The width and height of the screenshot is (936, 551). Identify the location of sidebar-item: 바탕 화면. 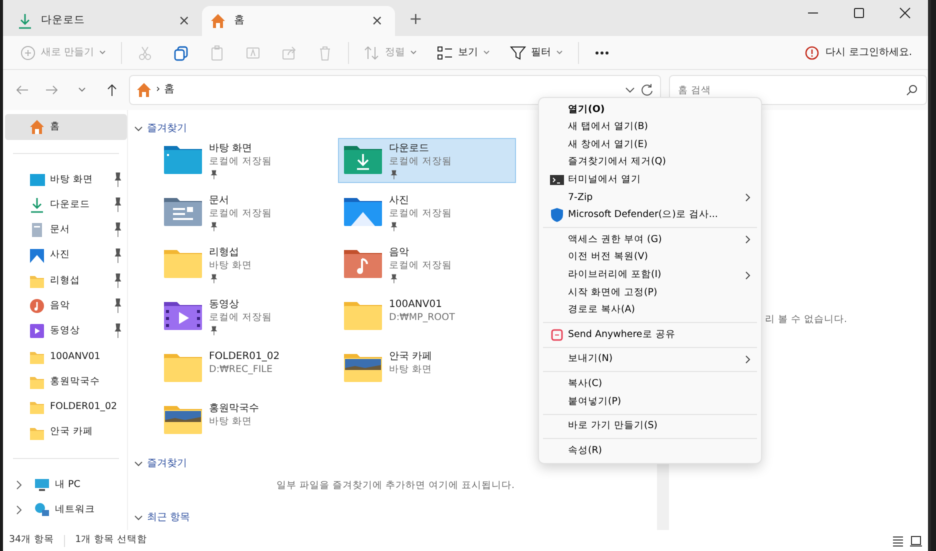
(66, 179).